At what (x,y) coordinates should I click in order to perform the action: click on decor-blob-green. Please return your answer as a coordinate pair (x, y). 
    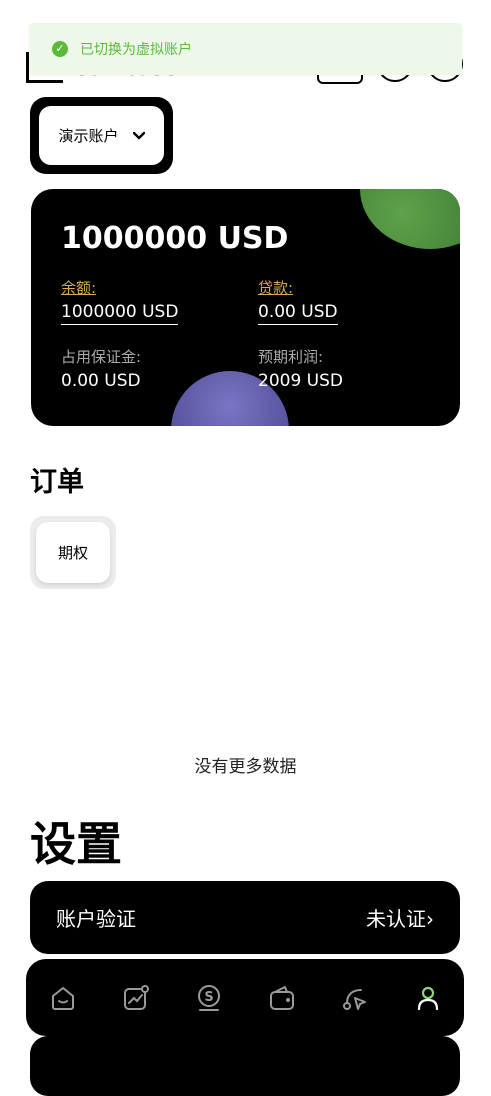
    Looking at the image, I should click on (410, 219).